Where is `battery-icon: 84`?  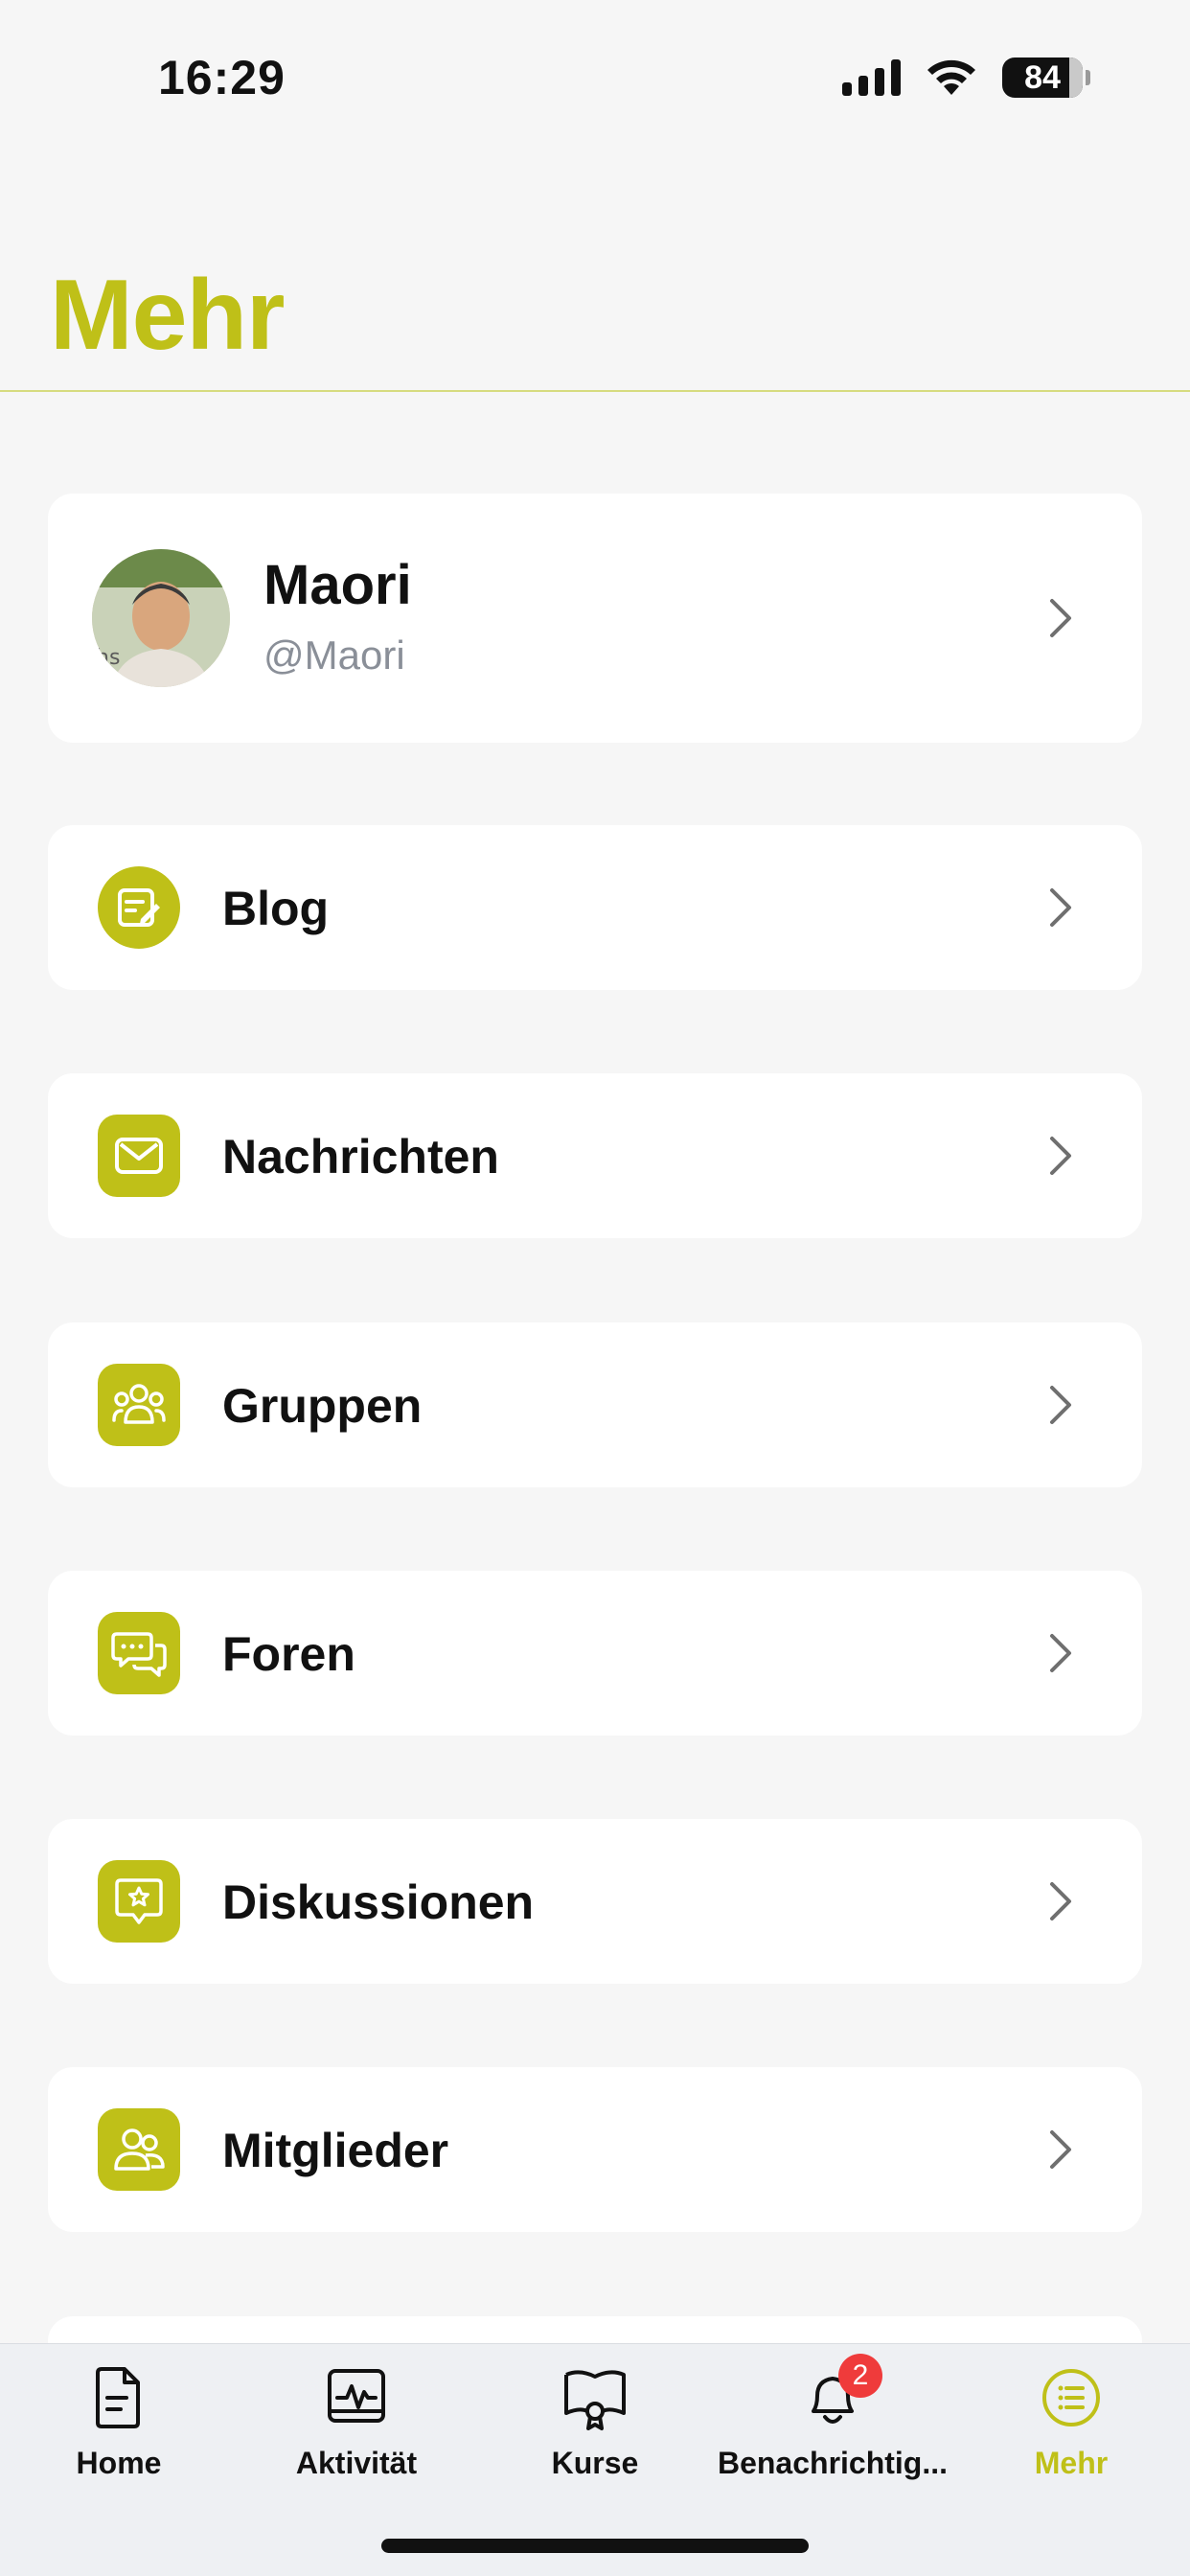 battery-icon: 84 is located at coordinates (1046, 78).